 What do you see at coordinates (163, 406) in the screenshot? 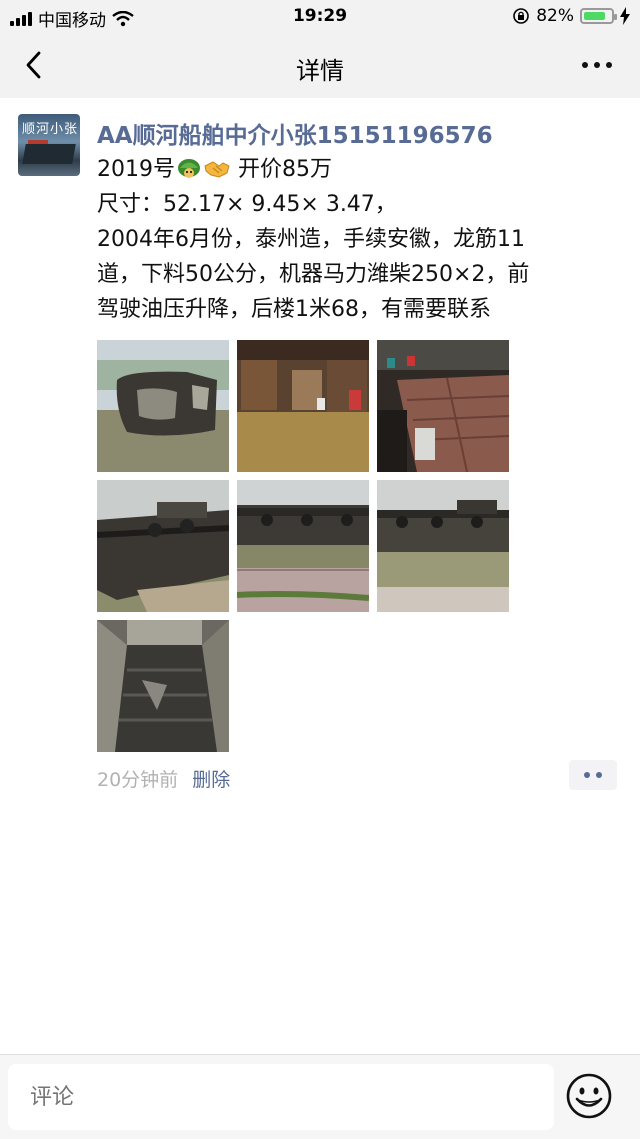
I see `photo-ship-hull-front` at bounding box center [163, 406].